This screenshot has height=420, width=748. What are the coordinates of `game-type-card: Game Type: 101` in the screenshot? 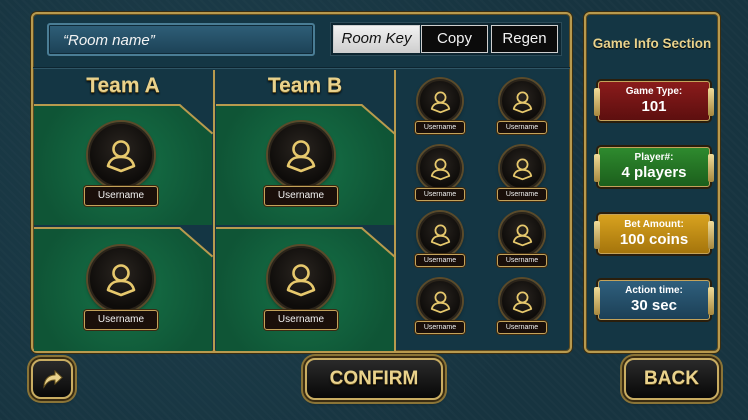 It's located at (654, 101).